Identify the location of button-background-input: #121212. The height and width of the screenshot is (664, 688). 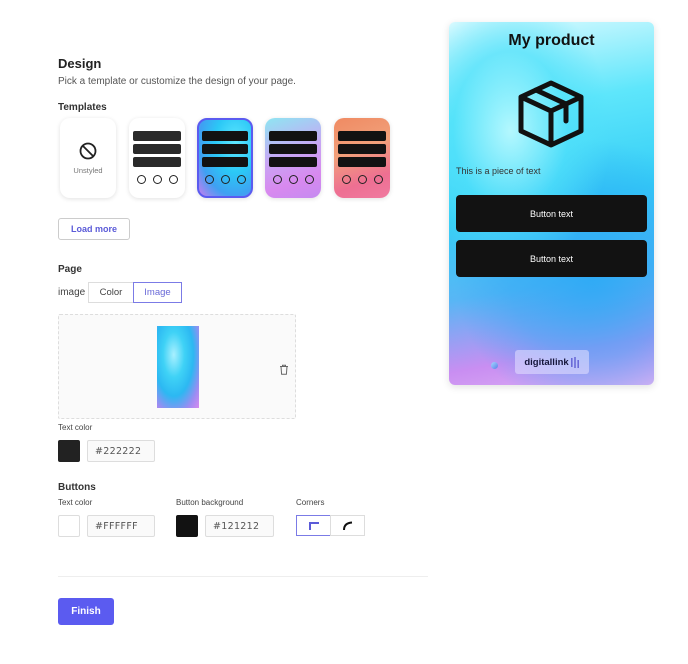
(239, 526).